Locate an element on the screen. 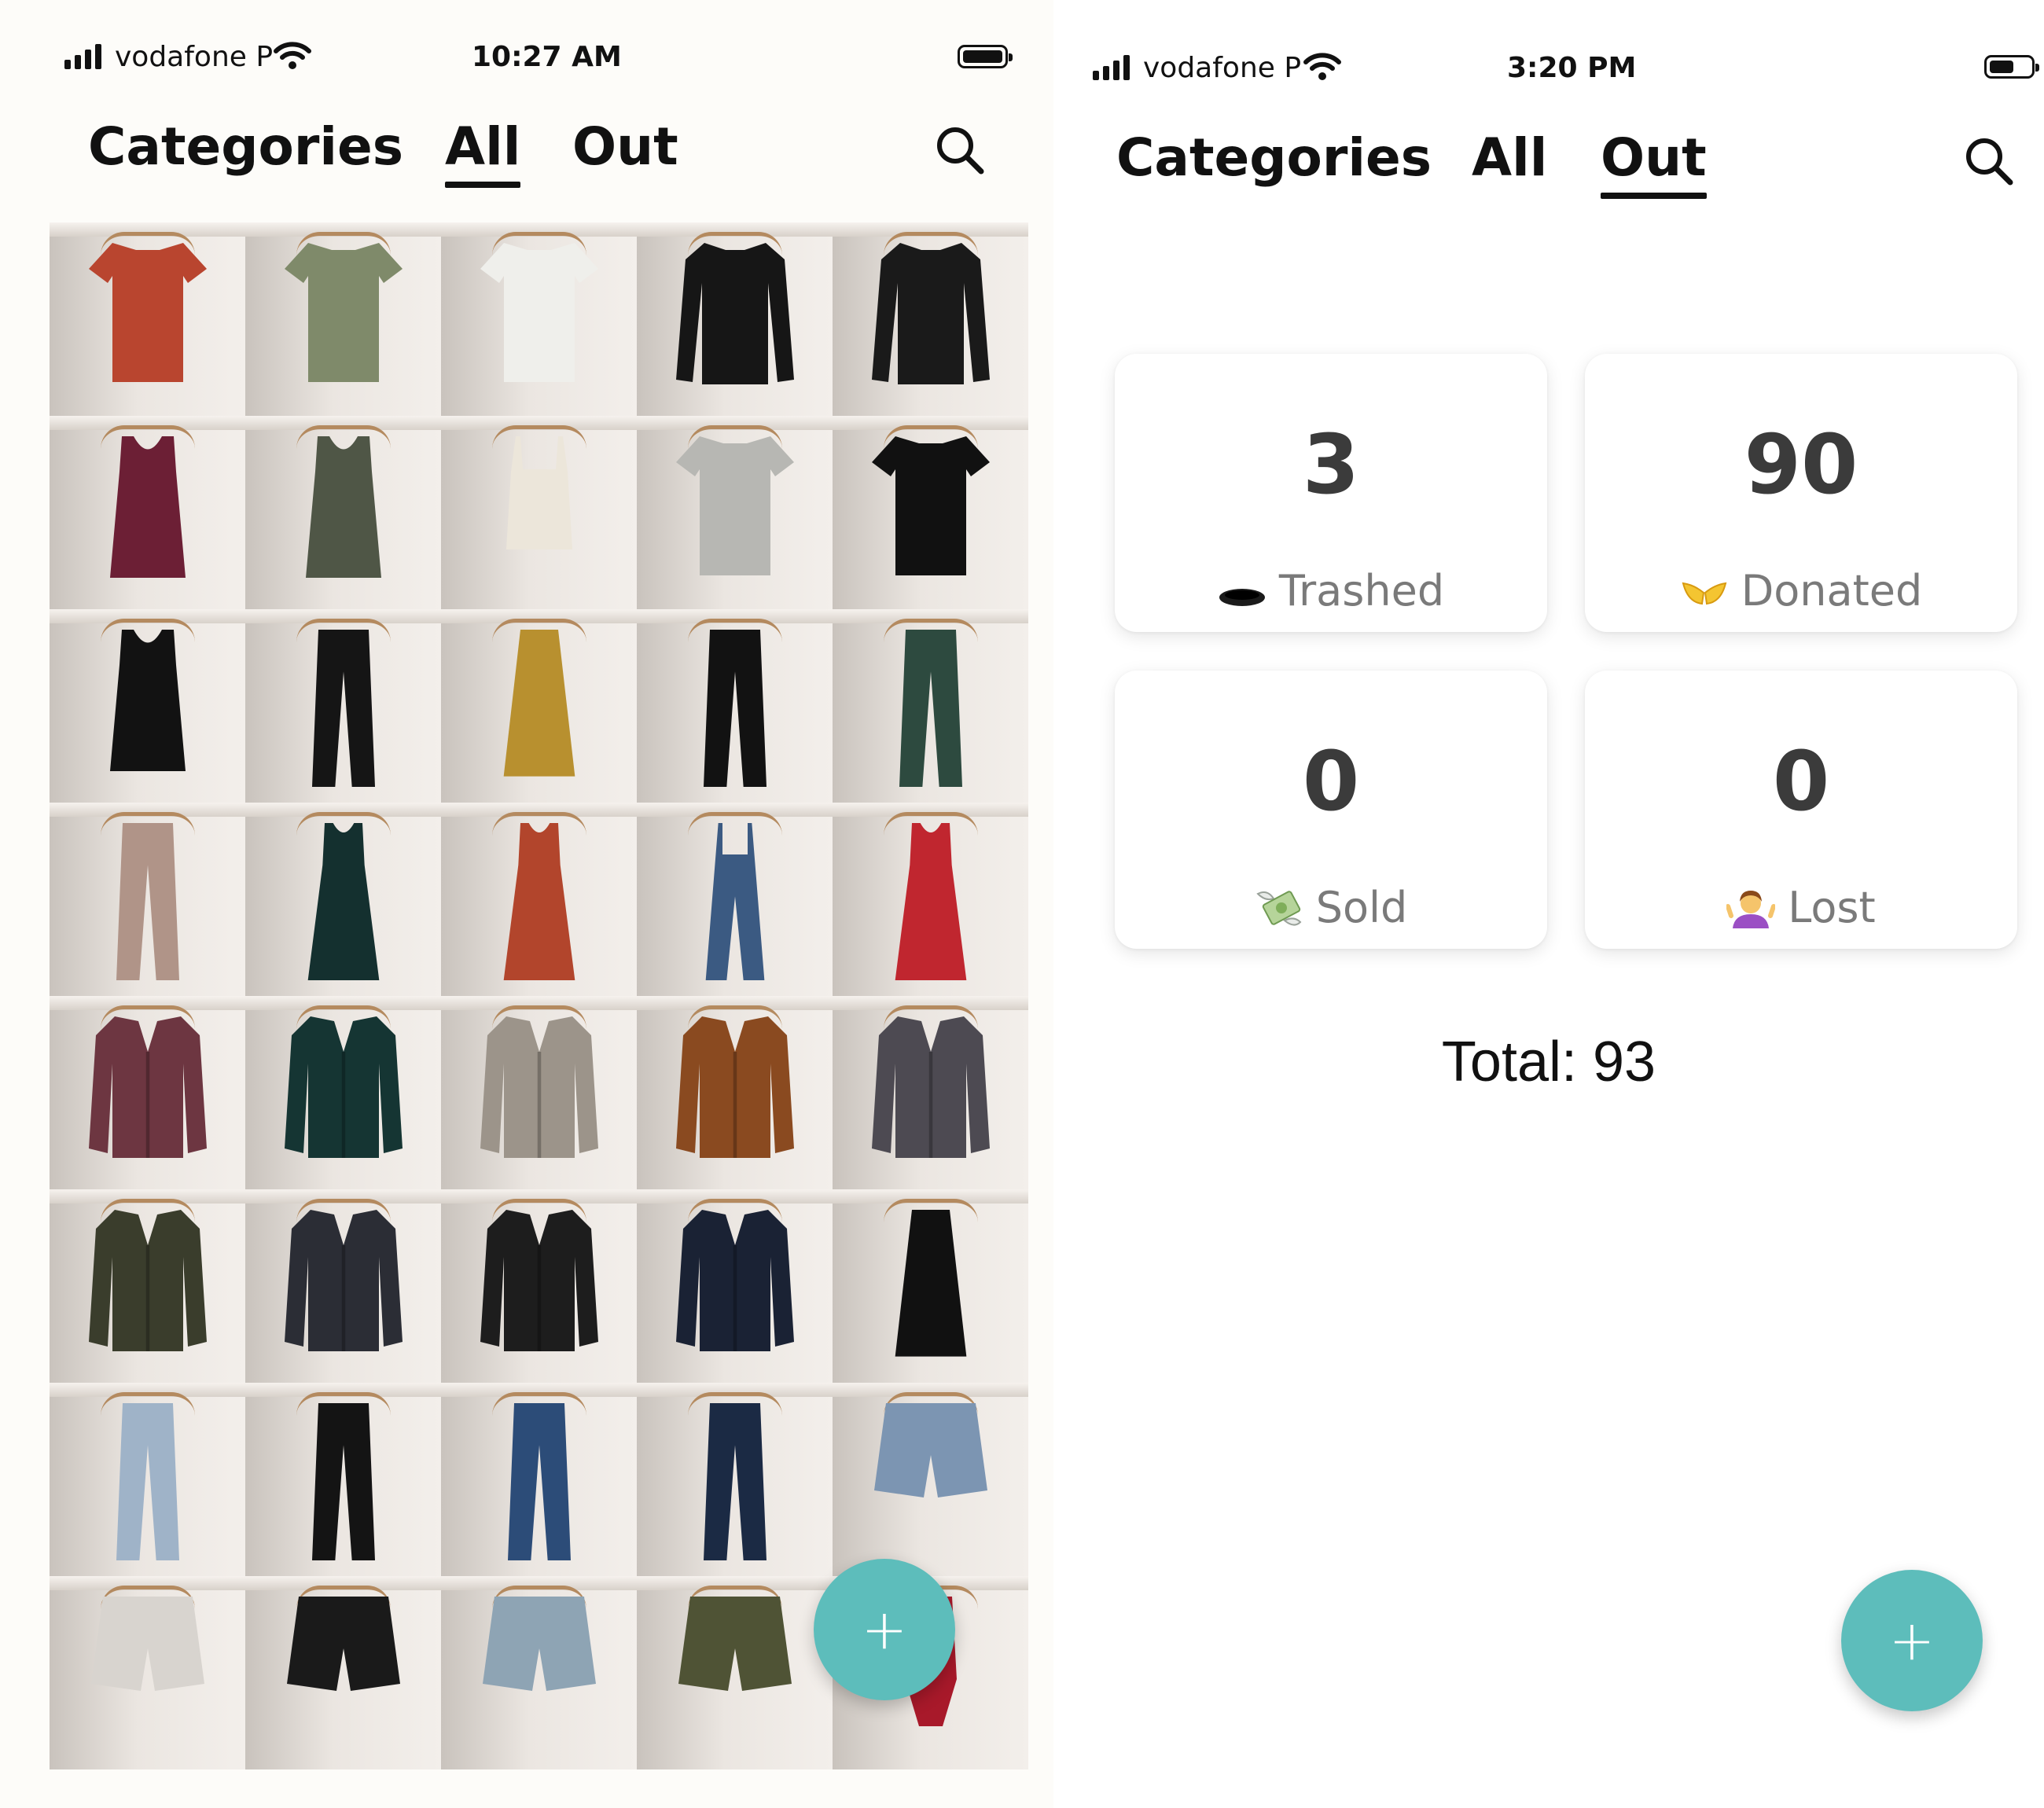 The width and height of the screenshot is (2044, 1808). stat-card-trashed: 3 Trashed is located at coordinates (1331, 493).